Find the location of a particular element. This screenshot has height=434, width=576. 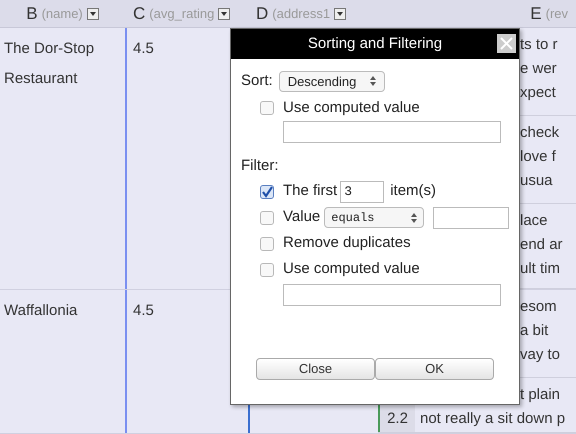

review-text: e wer is located at coordinates (539, 69).